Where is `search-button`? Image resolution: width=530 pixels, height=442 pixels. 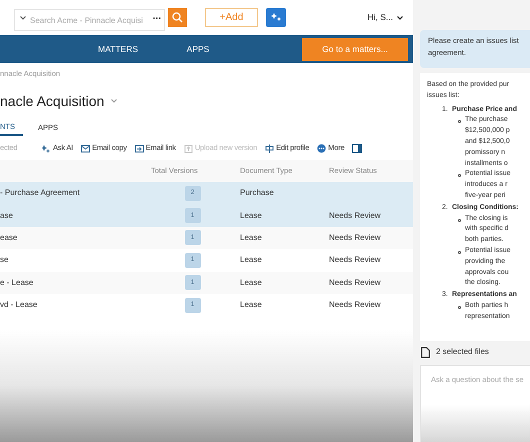 search-button is located at coordinates (177, 17).